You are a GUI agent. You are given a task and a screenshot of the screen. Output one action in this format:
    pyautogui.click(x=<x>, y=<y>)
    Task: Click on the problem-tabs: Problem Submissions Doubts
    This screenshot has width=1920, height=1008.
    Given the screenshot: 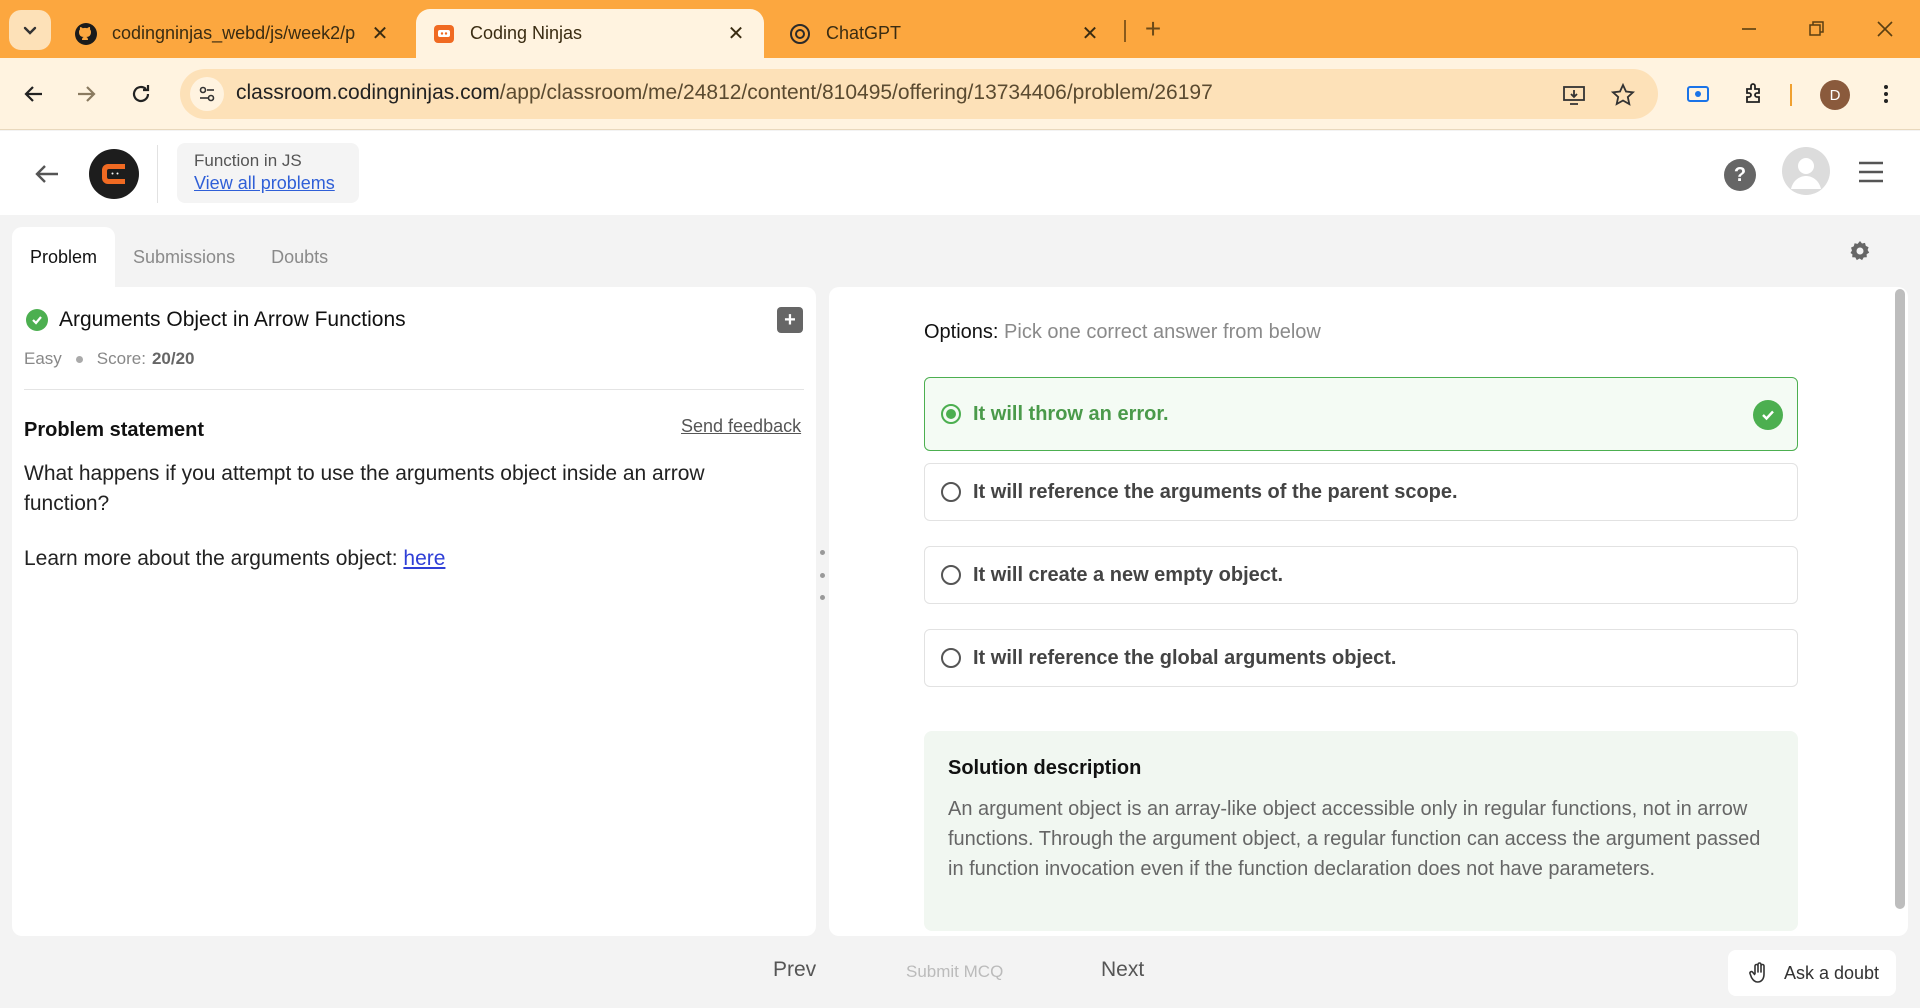 What is the action you would take?
    pyautogui.click(x=179, y=257)
    